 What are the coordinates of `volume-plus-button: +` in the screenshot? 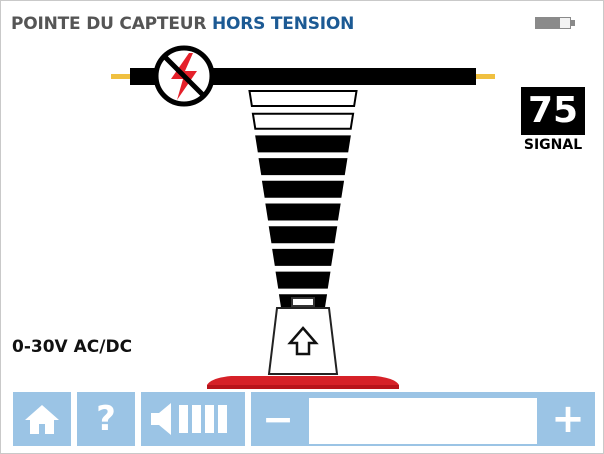 It's located at (568, 419).